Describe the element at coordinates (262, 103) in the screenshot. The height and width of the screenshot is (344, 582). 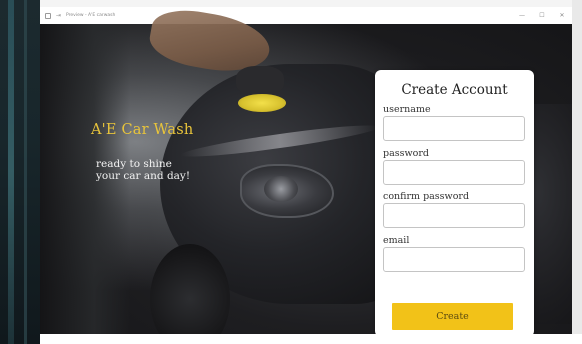
I see `polisher-pad` at that location.